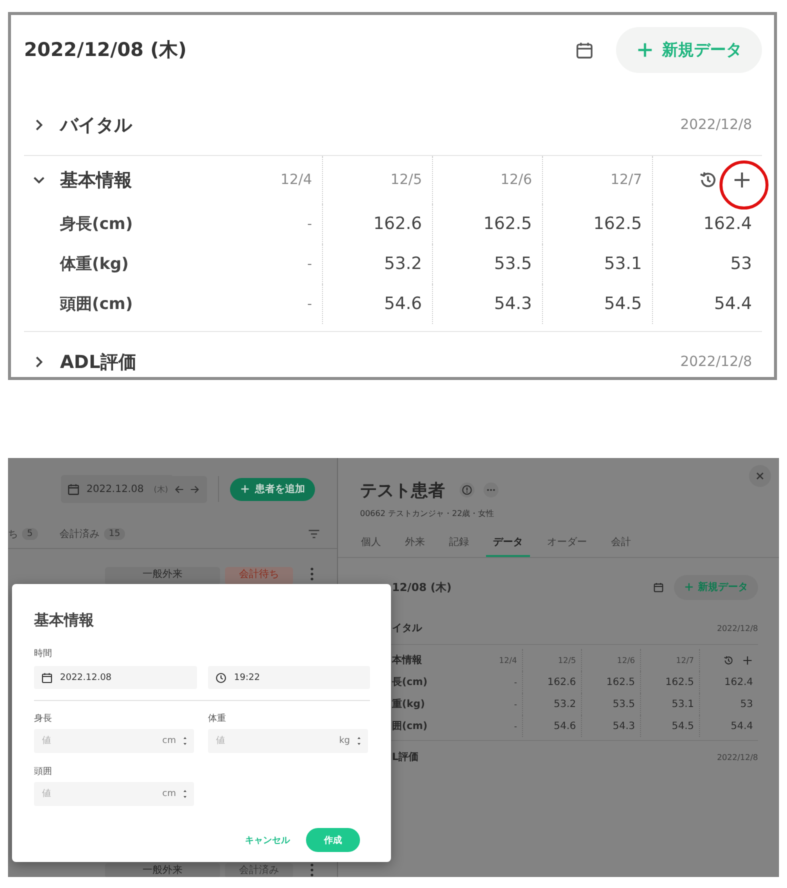  I want to click on date-title: 2022/12/08 (木), so click(106, 50).